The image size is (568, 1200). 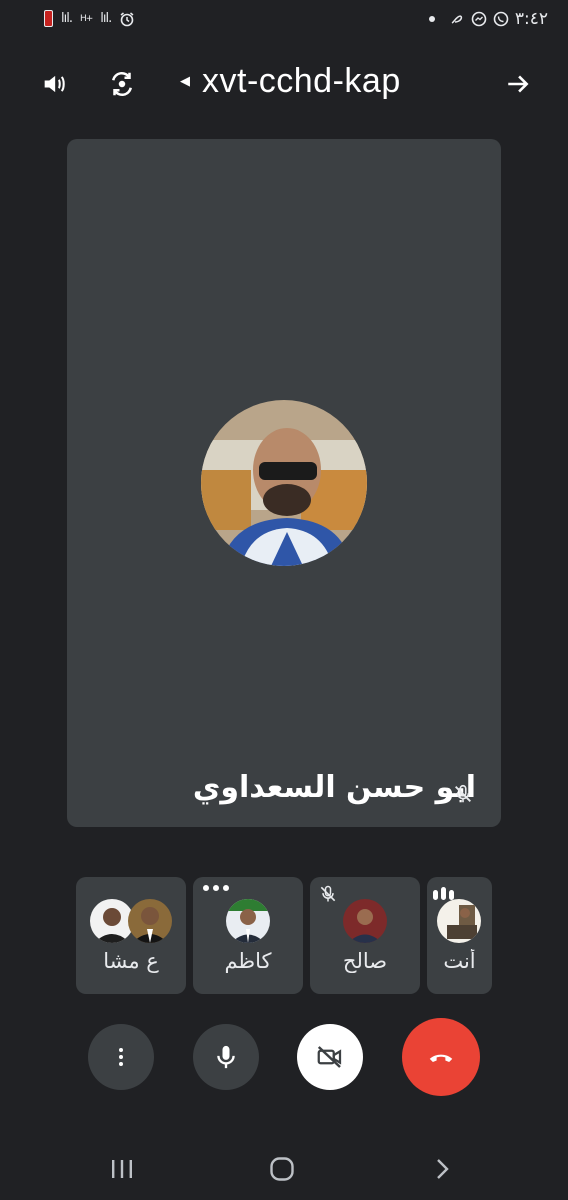 I want to click on participant-tile: صالح, so click(x=365, y=935).